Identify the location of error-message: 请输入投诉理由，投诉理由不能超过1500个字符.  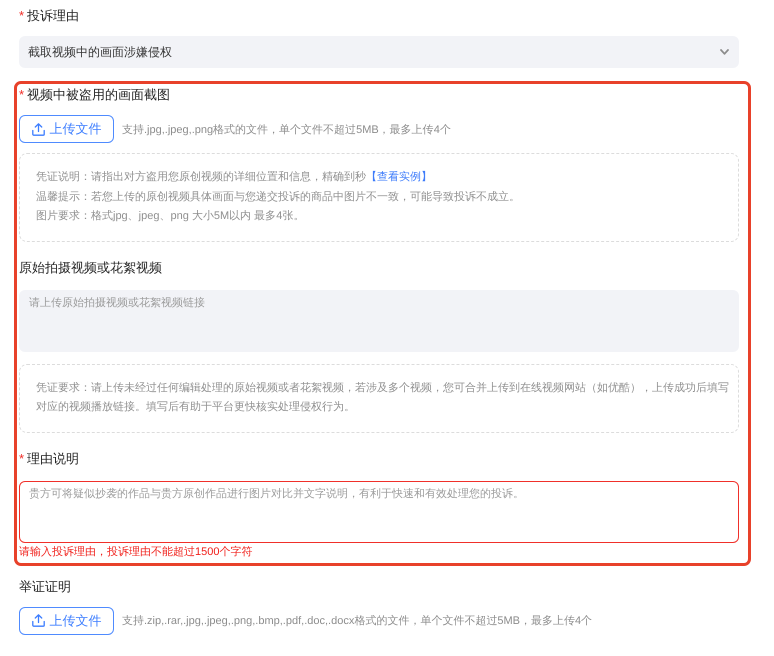
(136, 552).